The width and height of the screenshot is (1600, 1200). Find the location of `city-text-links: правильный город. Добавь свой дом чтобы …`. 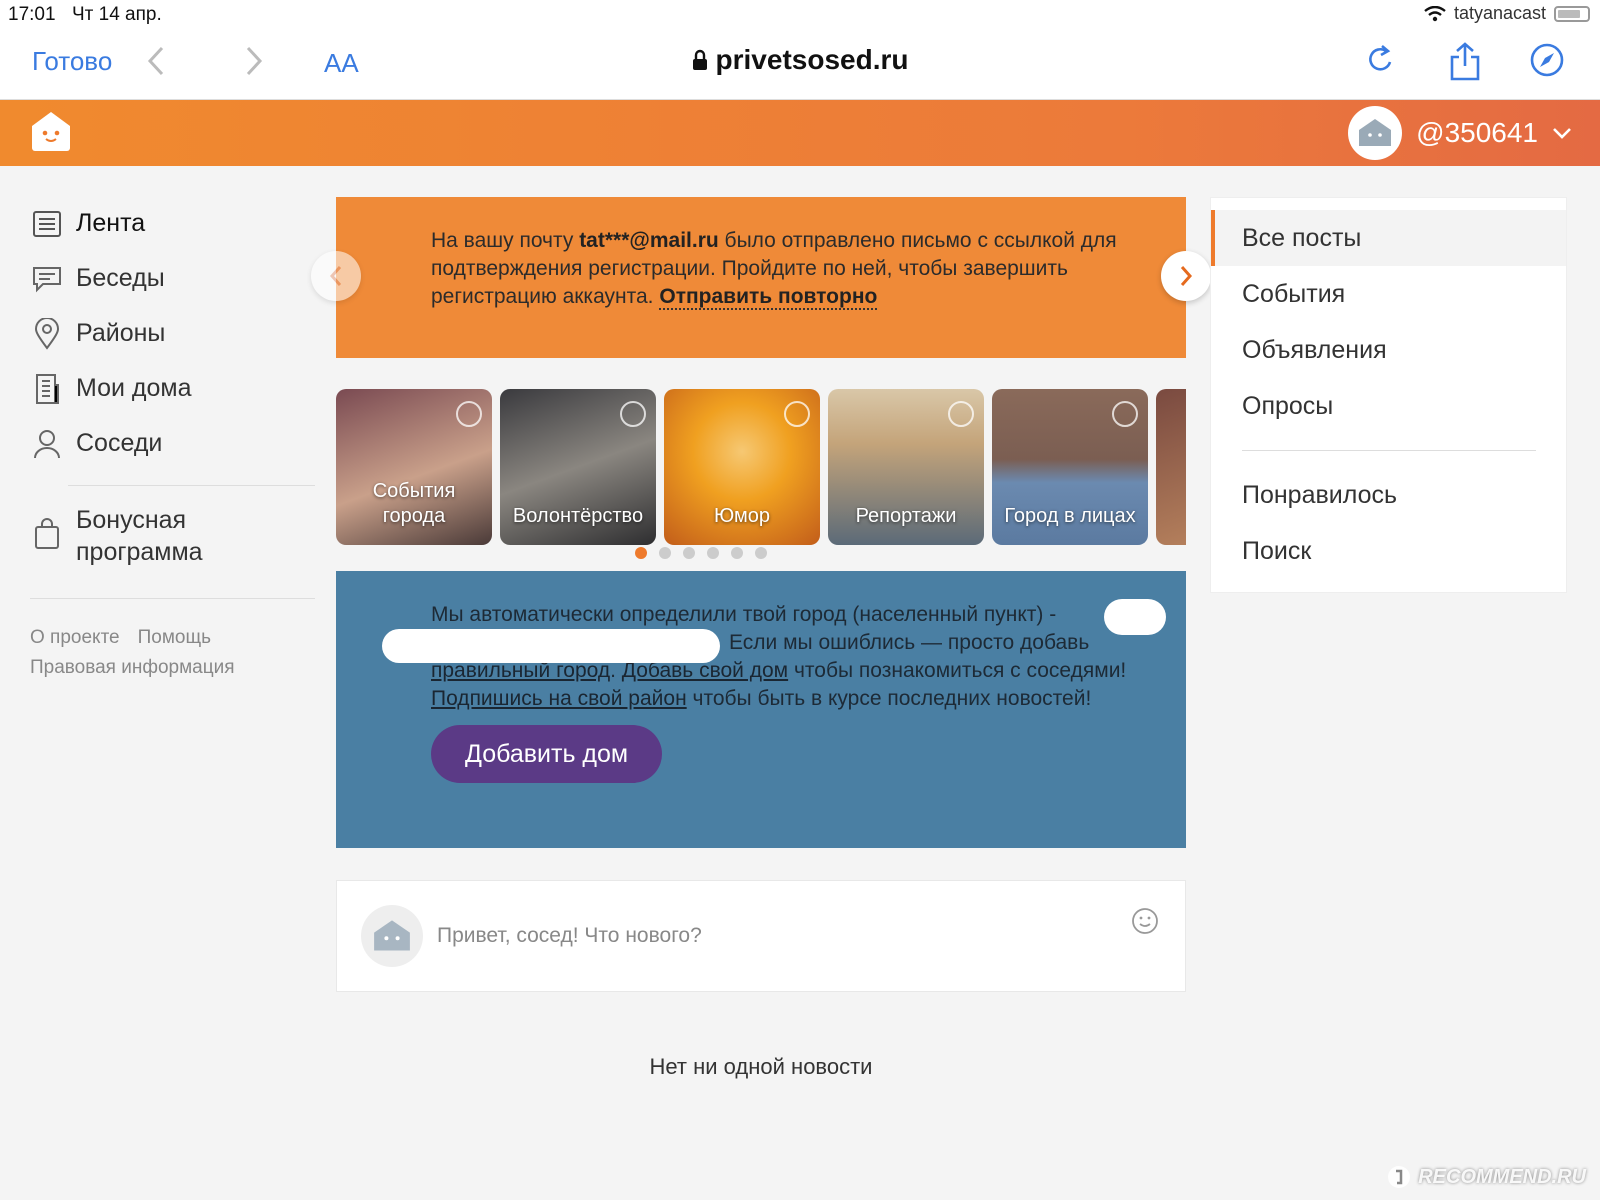

city-text-links: правильный город. Добавь свой дом чтобы … is located at coordinates (779, 684).